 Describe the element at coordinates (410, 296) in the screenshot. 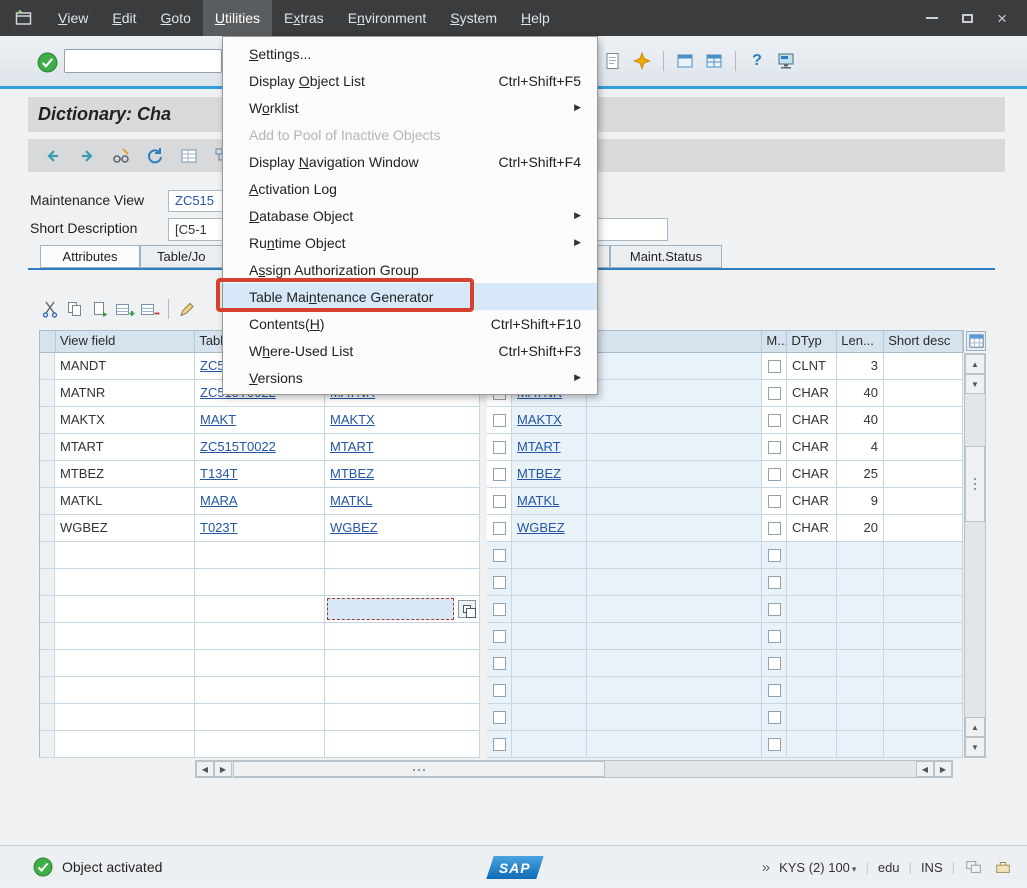

I see `menu-item-table-maintenance-generator: Table Maintenance Generator` at that location.